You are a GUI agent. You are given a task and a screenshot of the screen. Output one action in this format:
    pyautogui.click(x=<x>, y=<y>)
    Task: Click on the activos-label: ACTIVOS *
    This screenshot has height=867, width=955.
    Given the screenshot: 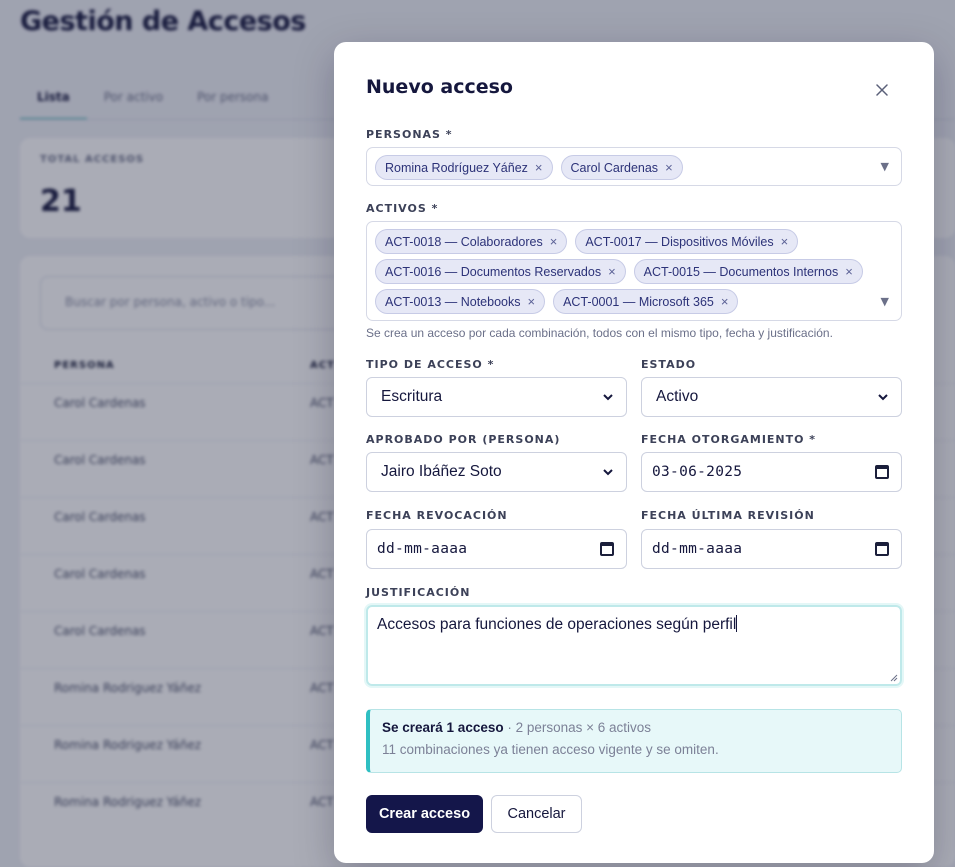 What is the action you would take?
    pyautogui.click(x=402, y=208)
    